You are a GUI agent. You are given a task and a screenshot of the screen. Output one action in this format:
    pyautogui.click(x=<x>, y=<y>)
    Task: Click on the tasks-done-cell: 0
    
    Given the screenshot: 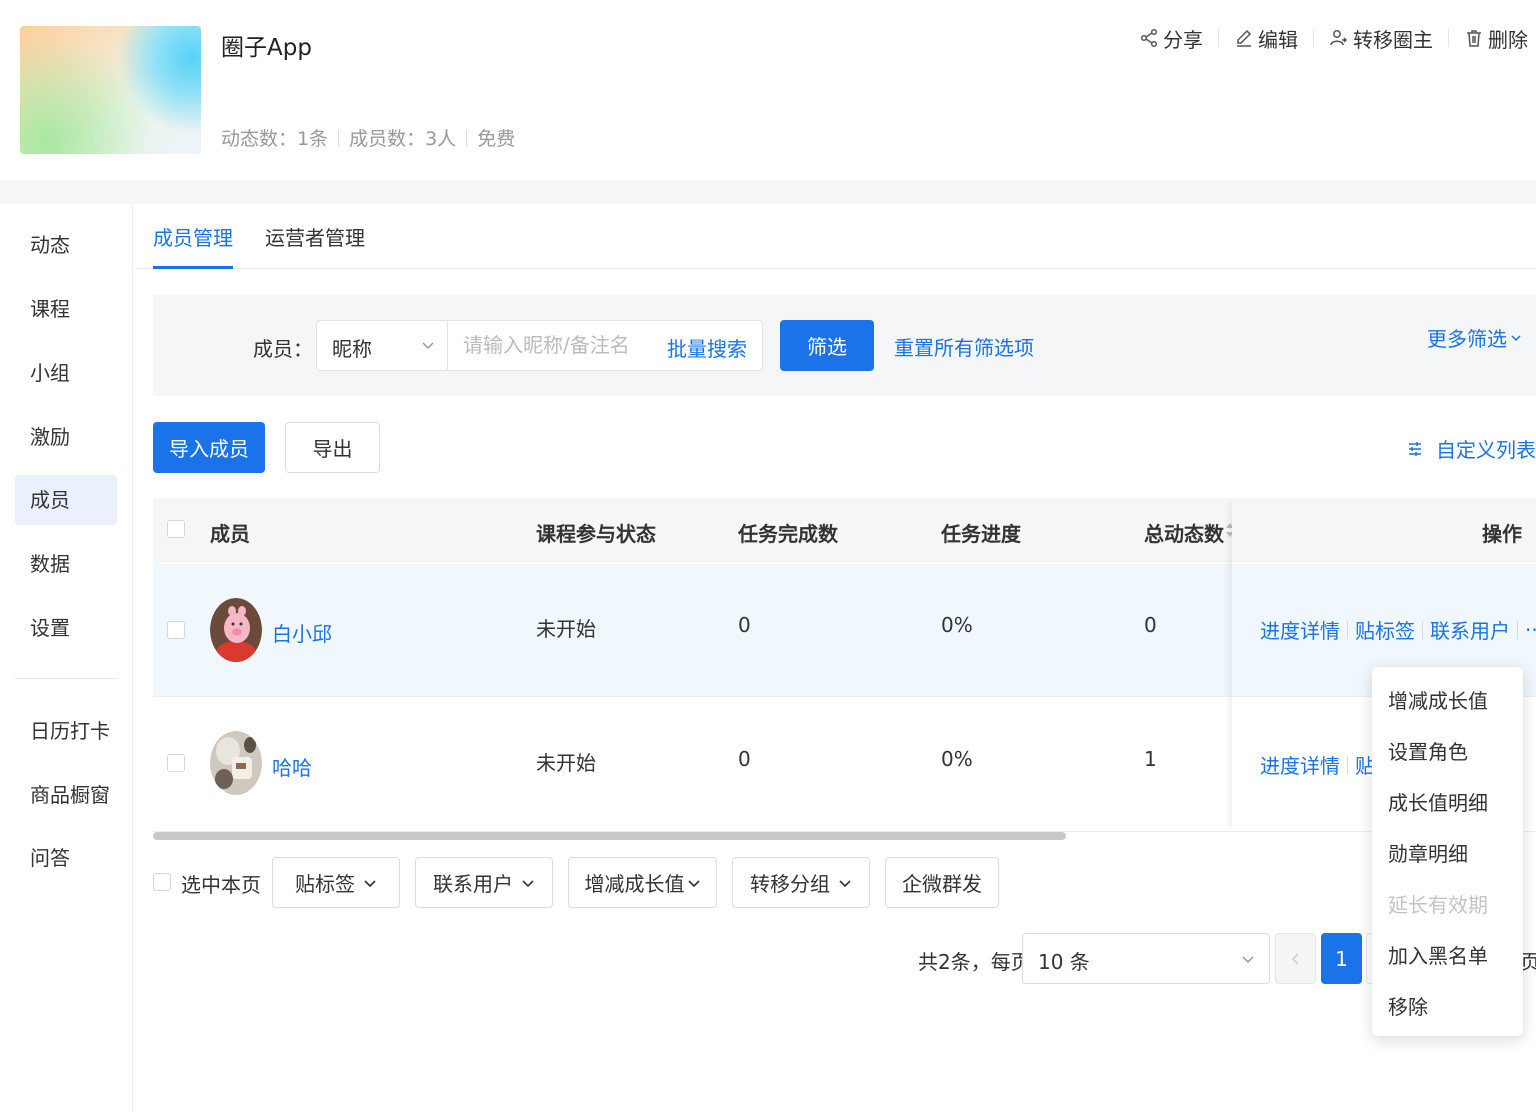 What is the action you would take?
    pyautogui.click(x=744, y=625)
    